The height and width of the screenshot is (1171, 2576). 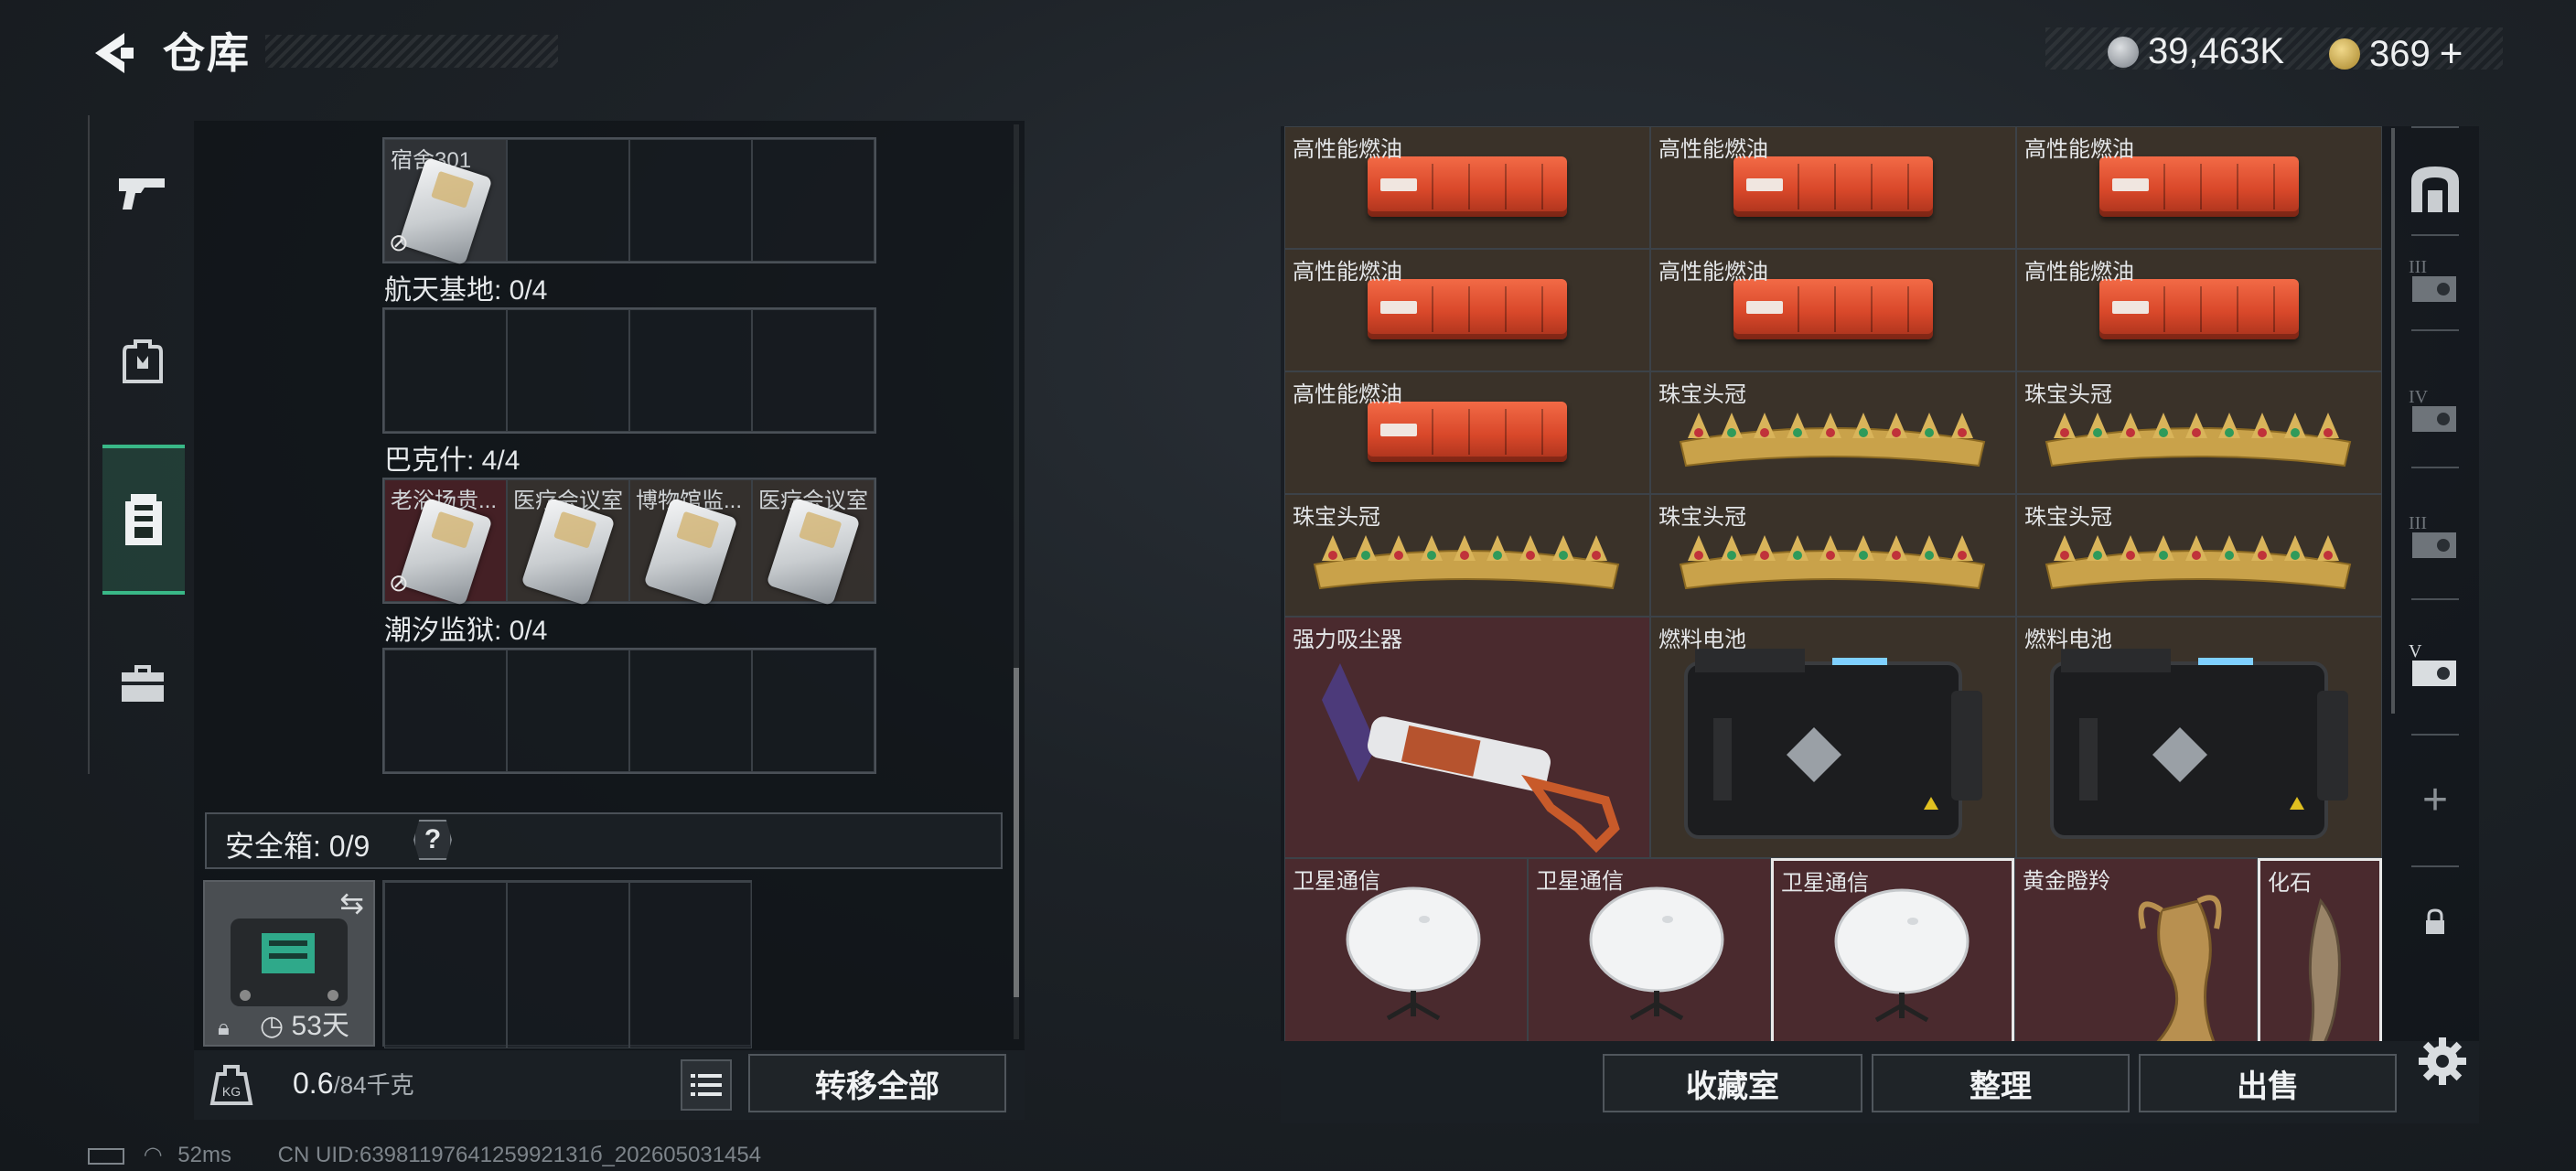 What do you see at coordinates (877, 1083) in the screenshot?
I see `transfer-all-button: 转移全部` at bounding box center [877, 1083].